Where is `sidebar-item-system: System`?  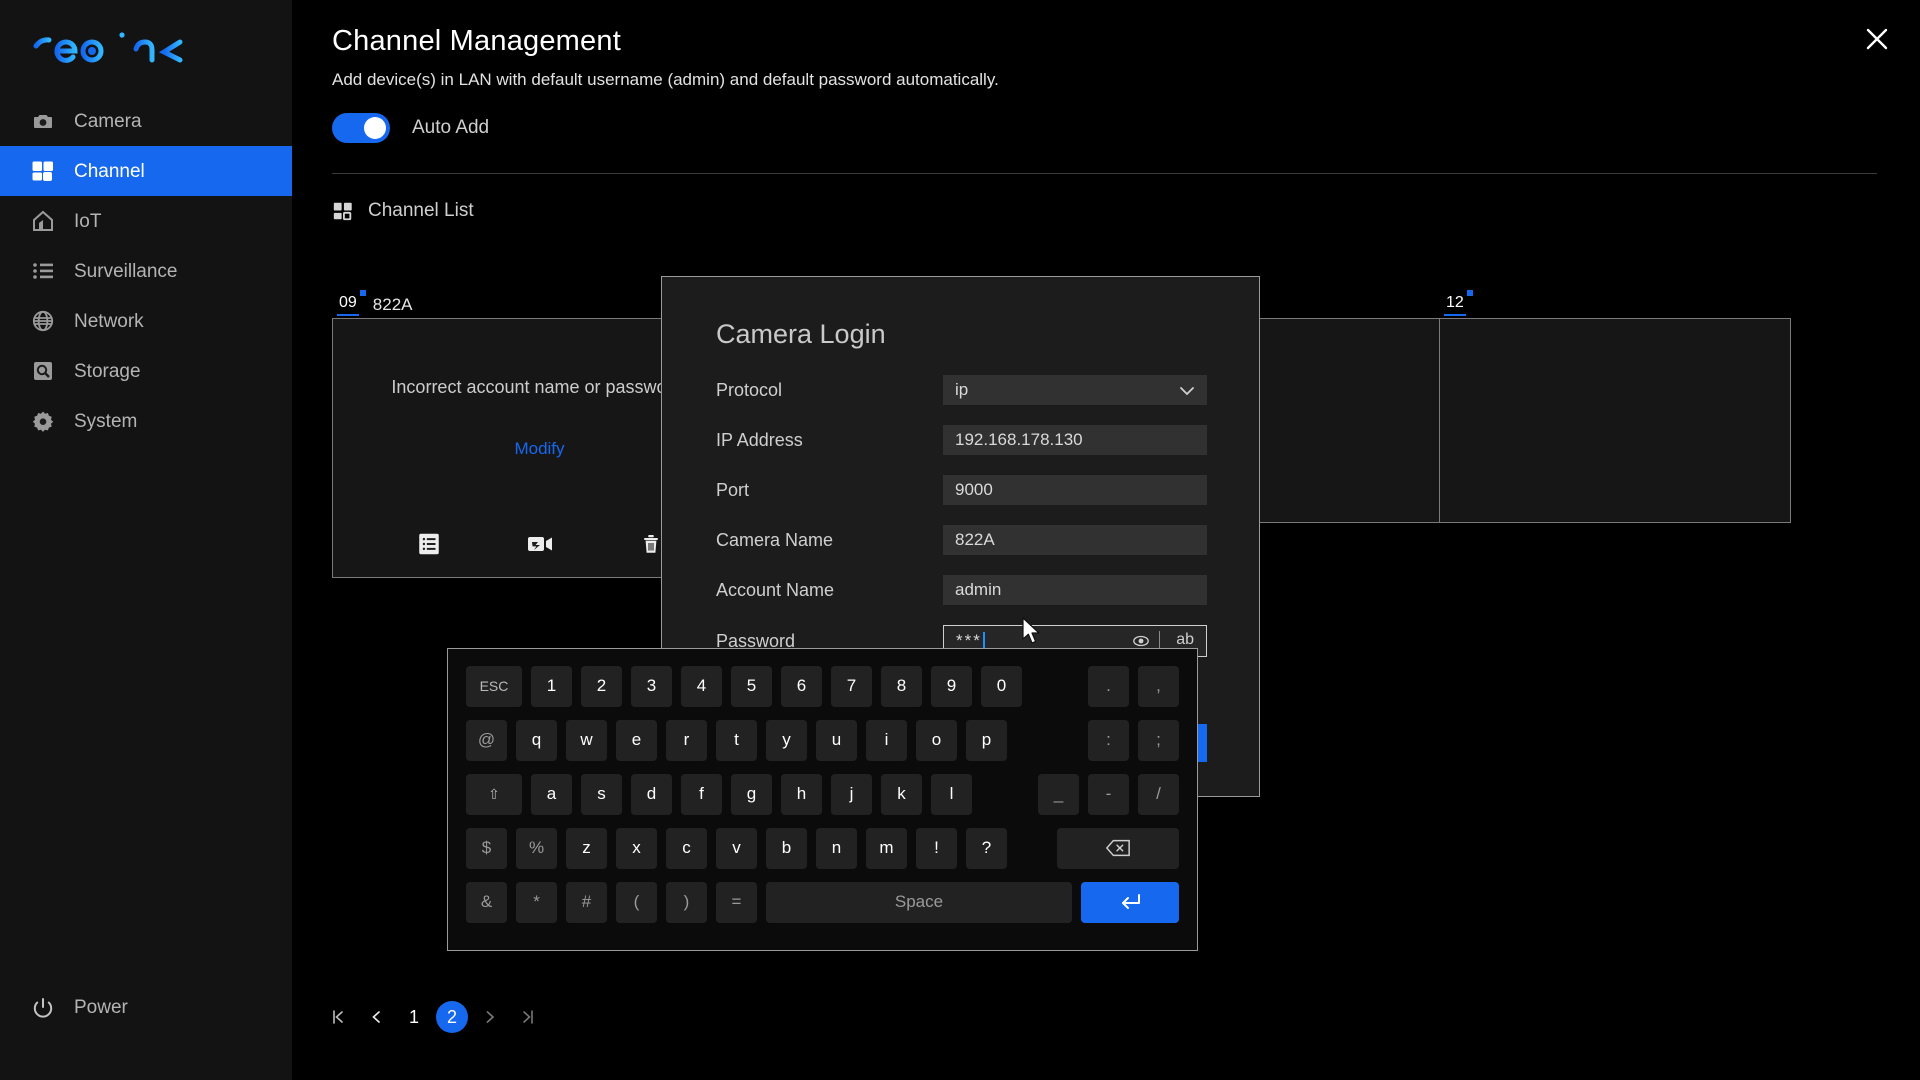 sidebar-item-system: System is located at coordinates (146, 421).